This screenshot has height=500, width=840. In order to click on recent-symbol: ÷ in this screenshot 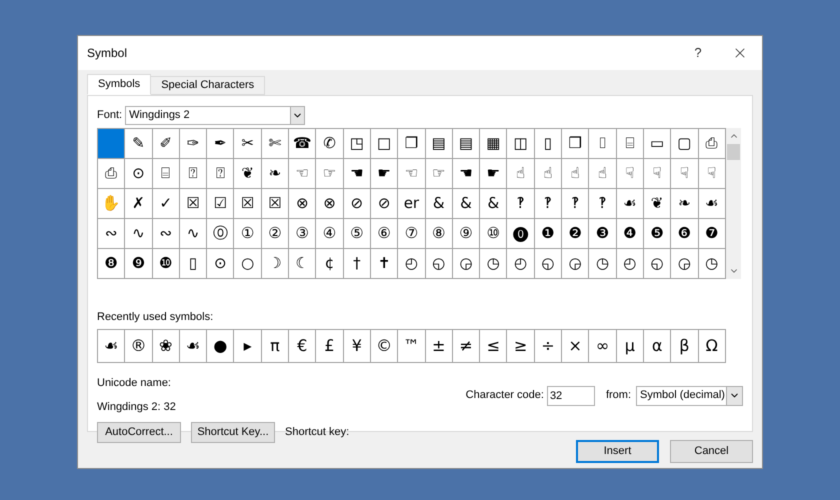, I will do `click(548, 346)`.